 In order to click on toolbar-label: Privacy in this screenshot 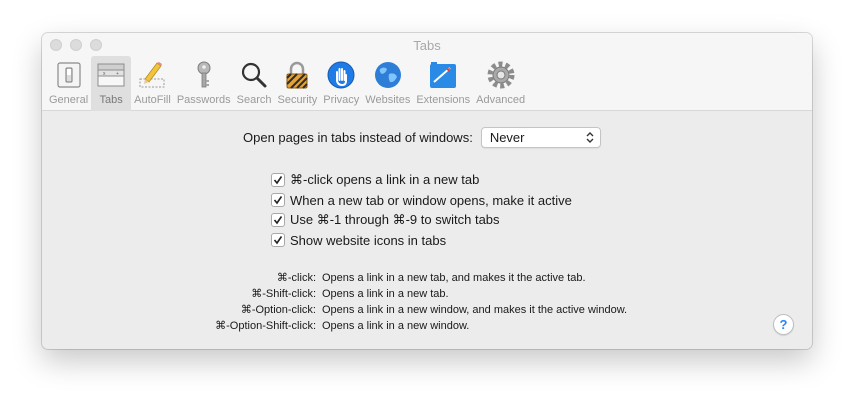, I will do `click(341, 100)`.